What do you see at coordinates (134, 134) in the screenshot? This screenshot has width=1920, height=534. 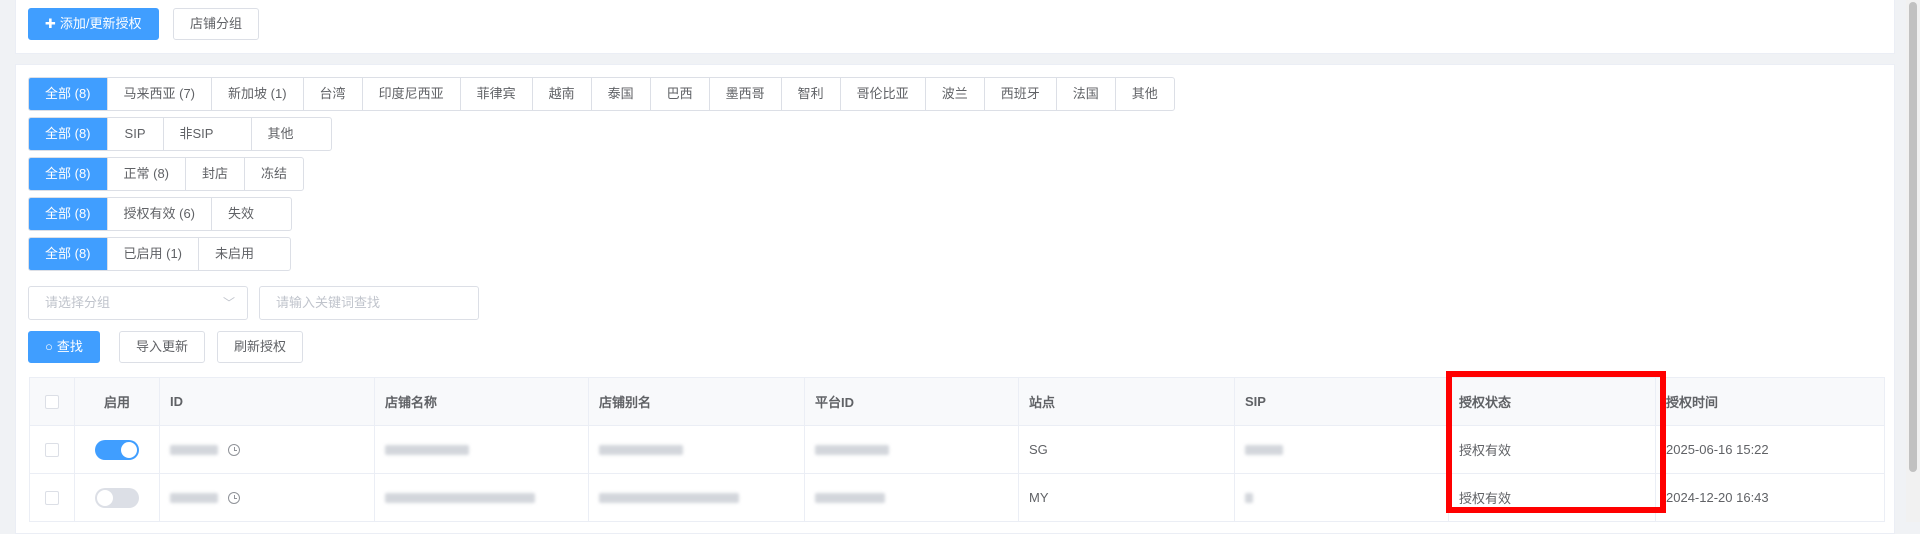 I see `sip-sip: SIP` at bounding box center [134, 134].